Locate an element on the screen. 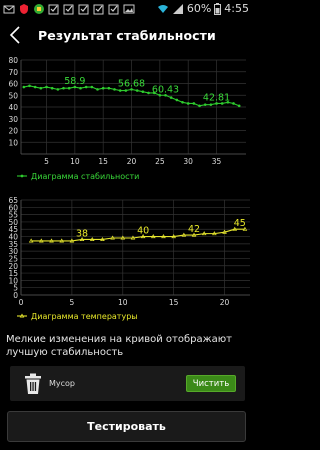 The width and height of the screenshot is (320, 450). battery-icon is located at coordinates (218, 8).